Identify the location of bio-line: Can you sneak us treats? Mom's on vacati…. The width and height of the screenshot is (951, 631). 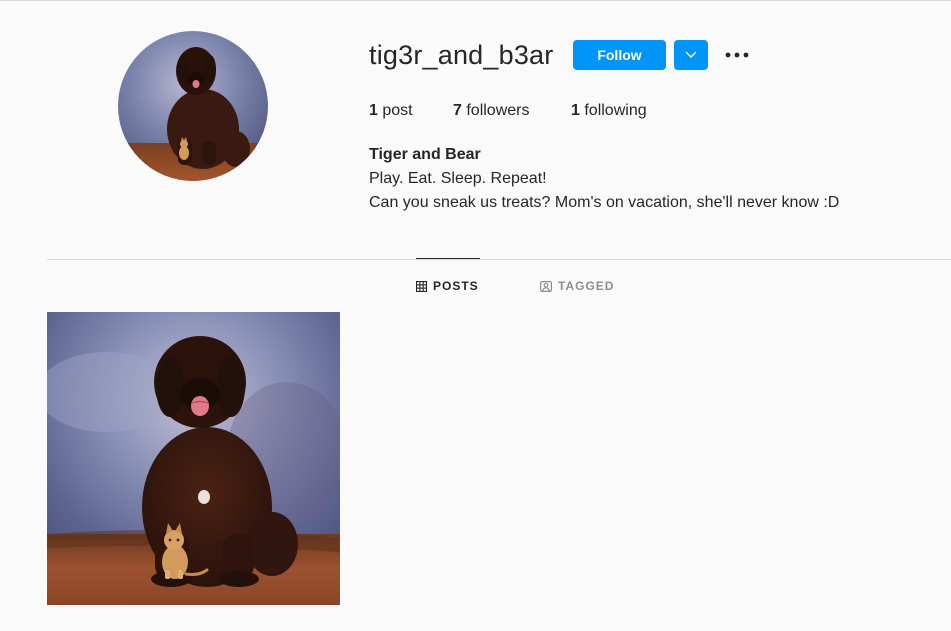
(604, 202).